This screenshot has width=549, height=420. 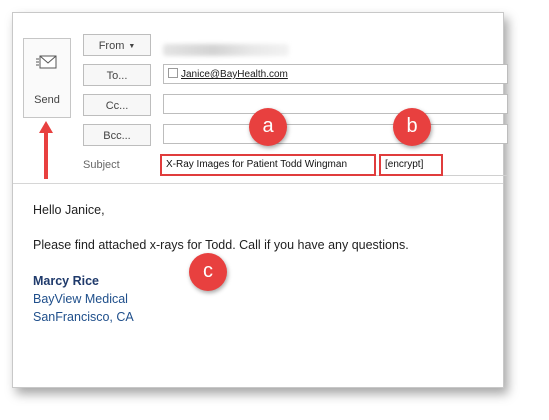 I want to click on send-button: Send, so click(x=47, y=78).